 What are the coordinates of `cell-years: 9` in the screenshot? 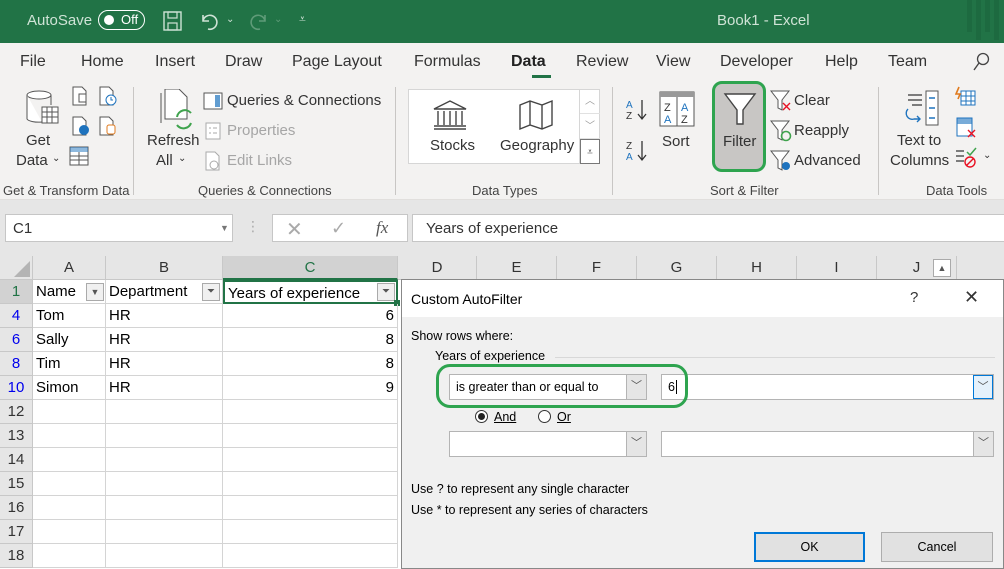 It's located at (310, 388).